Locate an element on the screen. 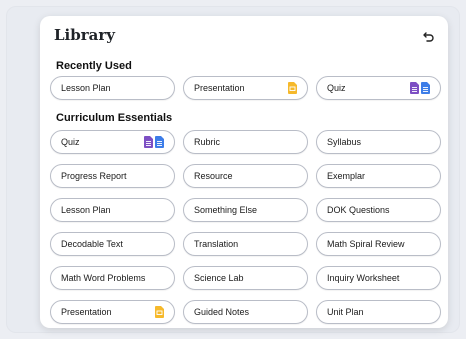 This screenshot has width=466, height=339. library-item-button: Rubric is located at coordinates (245, 142).